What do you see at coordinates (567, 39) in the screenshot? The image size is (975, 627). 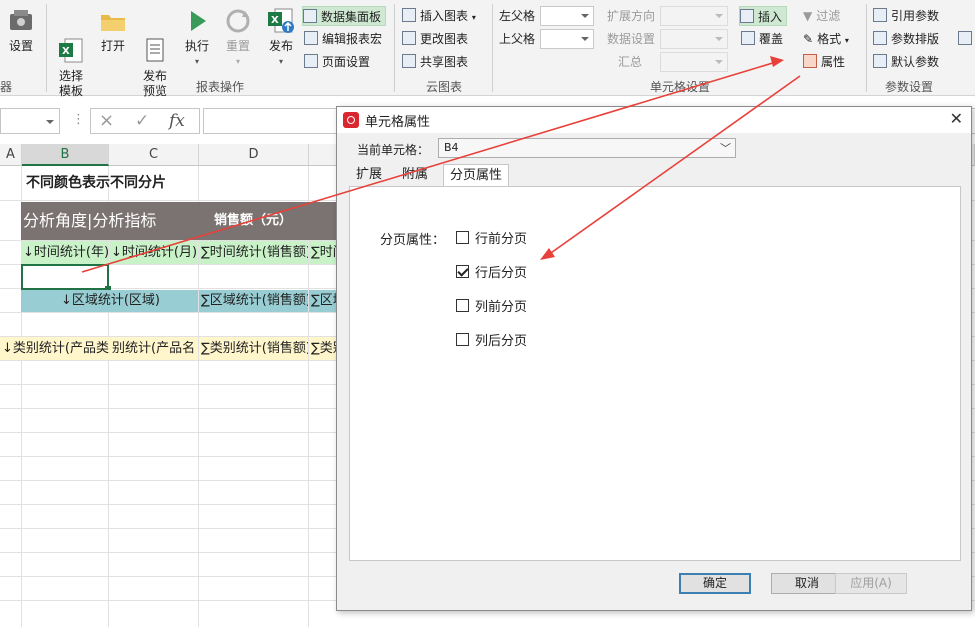 I see `top-parent-select` at bounding box center [567, 39].